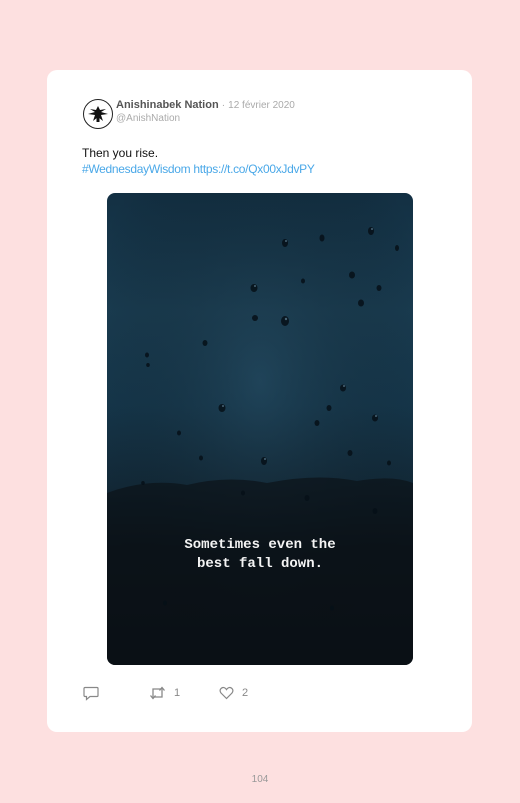 The height and width of the screenshot is (803, 520). I want to click on author-handle: @AnishNation, so click(148, 118).